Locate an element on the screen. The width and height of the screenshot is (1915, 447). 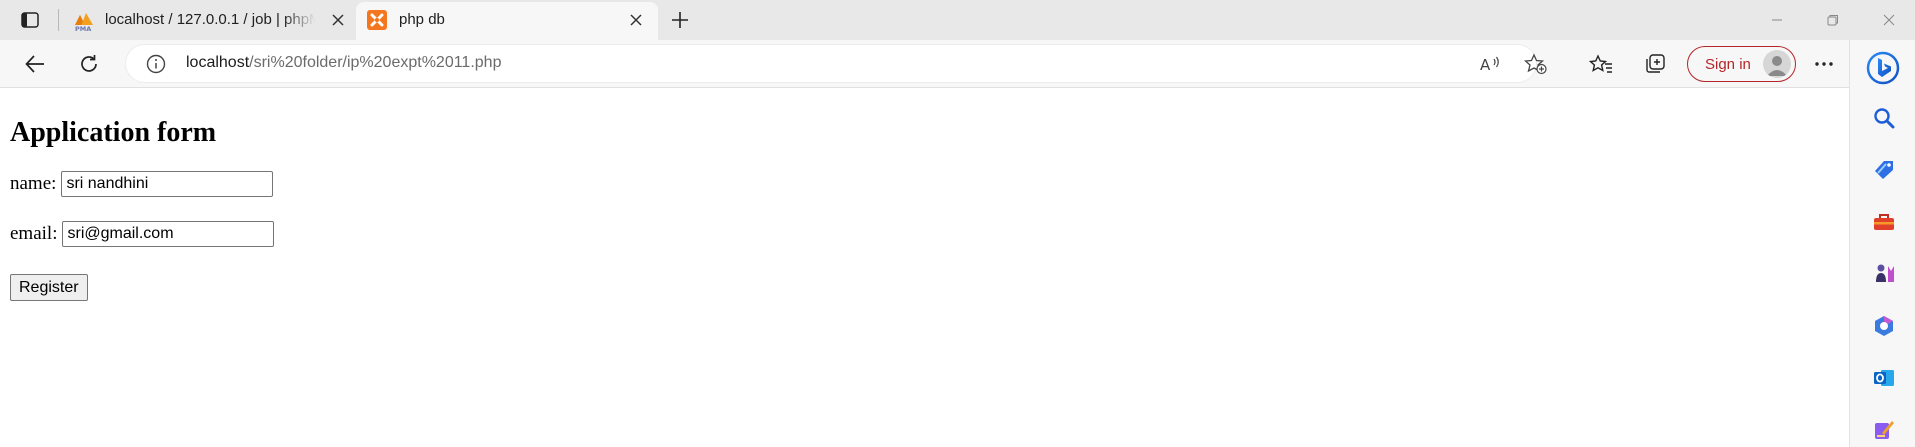
xampp-icon is located at coordinates (377, 20).